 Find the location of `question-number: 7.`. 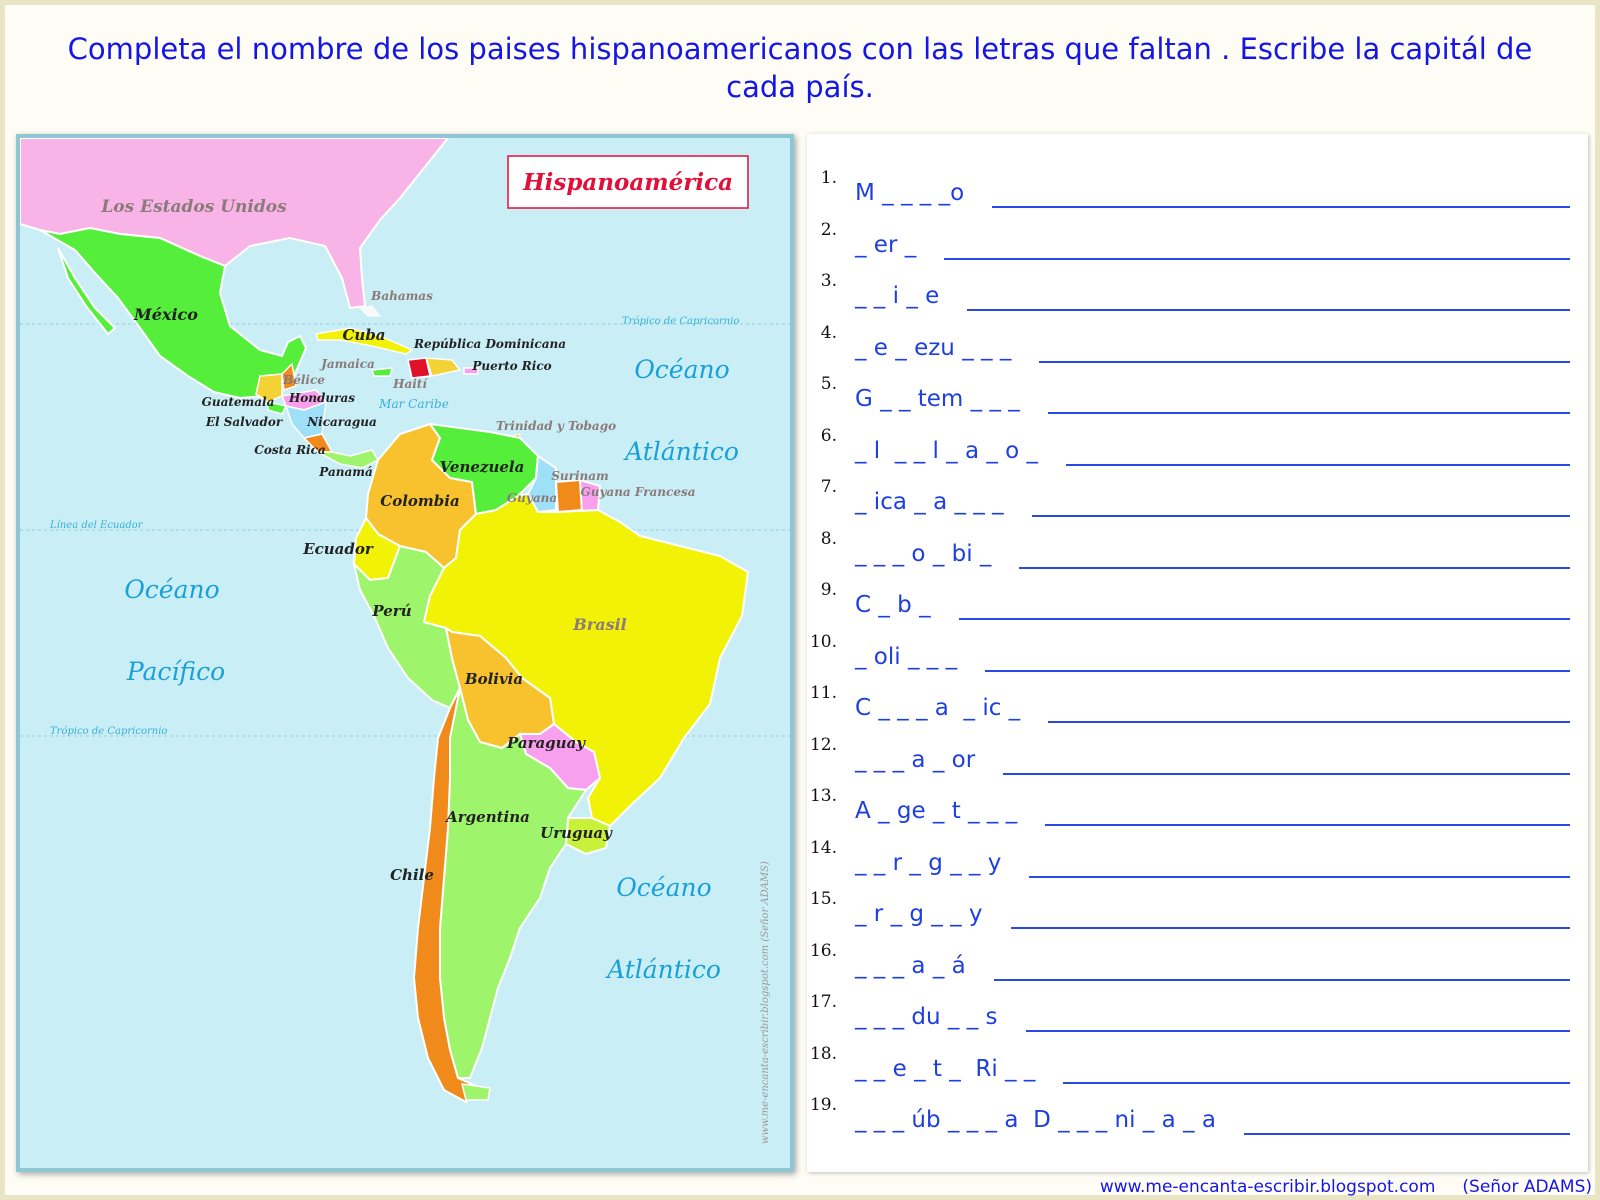

question-number: 7. is located at coordinates (828, 487).